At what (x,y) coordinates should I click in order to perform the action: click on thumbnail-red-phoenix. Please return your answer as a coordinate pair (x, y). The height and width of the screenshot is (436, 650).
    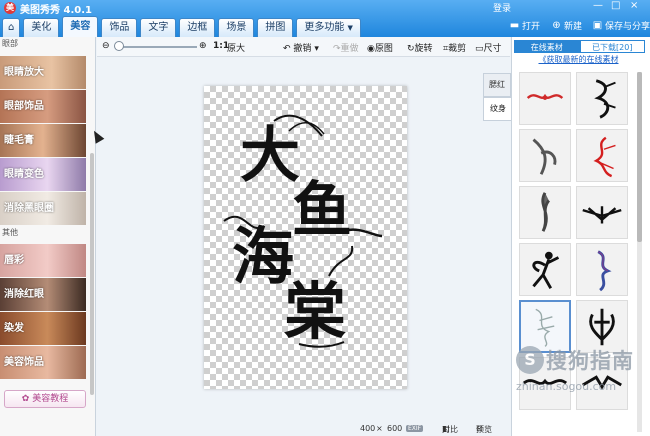
    Looking at the image, I should click on (602, 155).